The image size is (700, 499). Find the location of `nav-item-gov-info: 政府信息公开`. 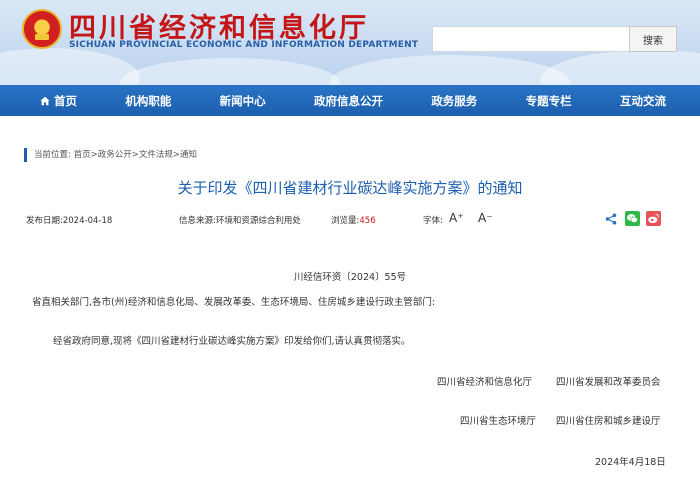

nav-item-gov-info: 政府信息公开 is located at coordinates (348, 101).